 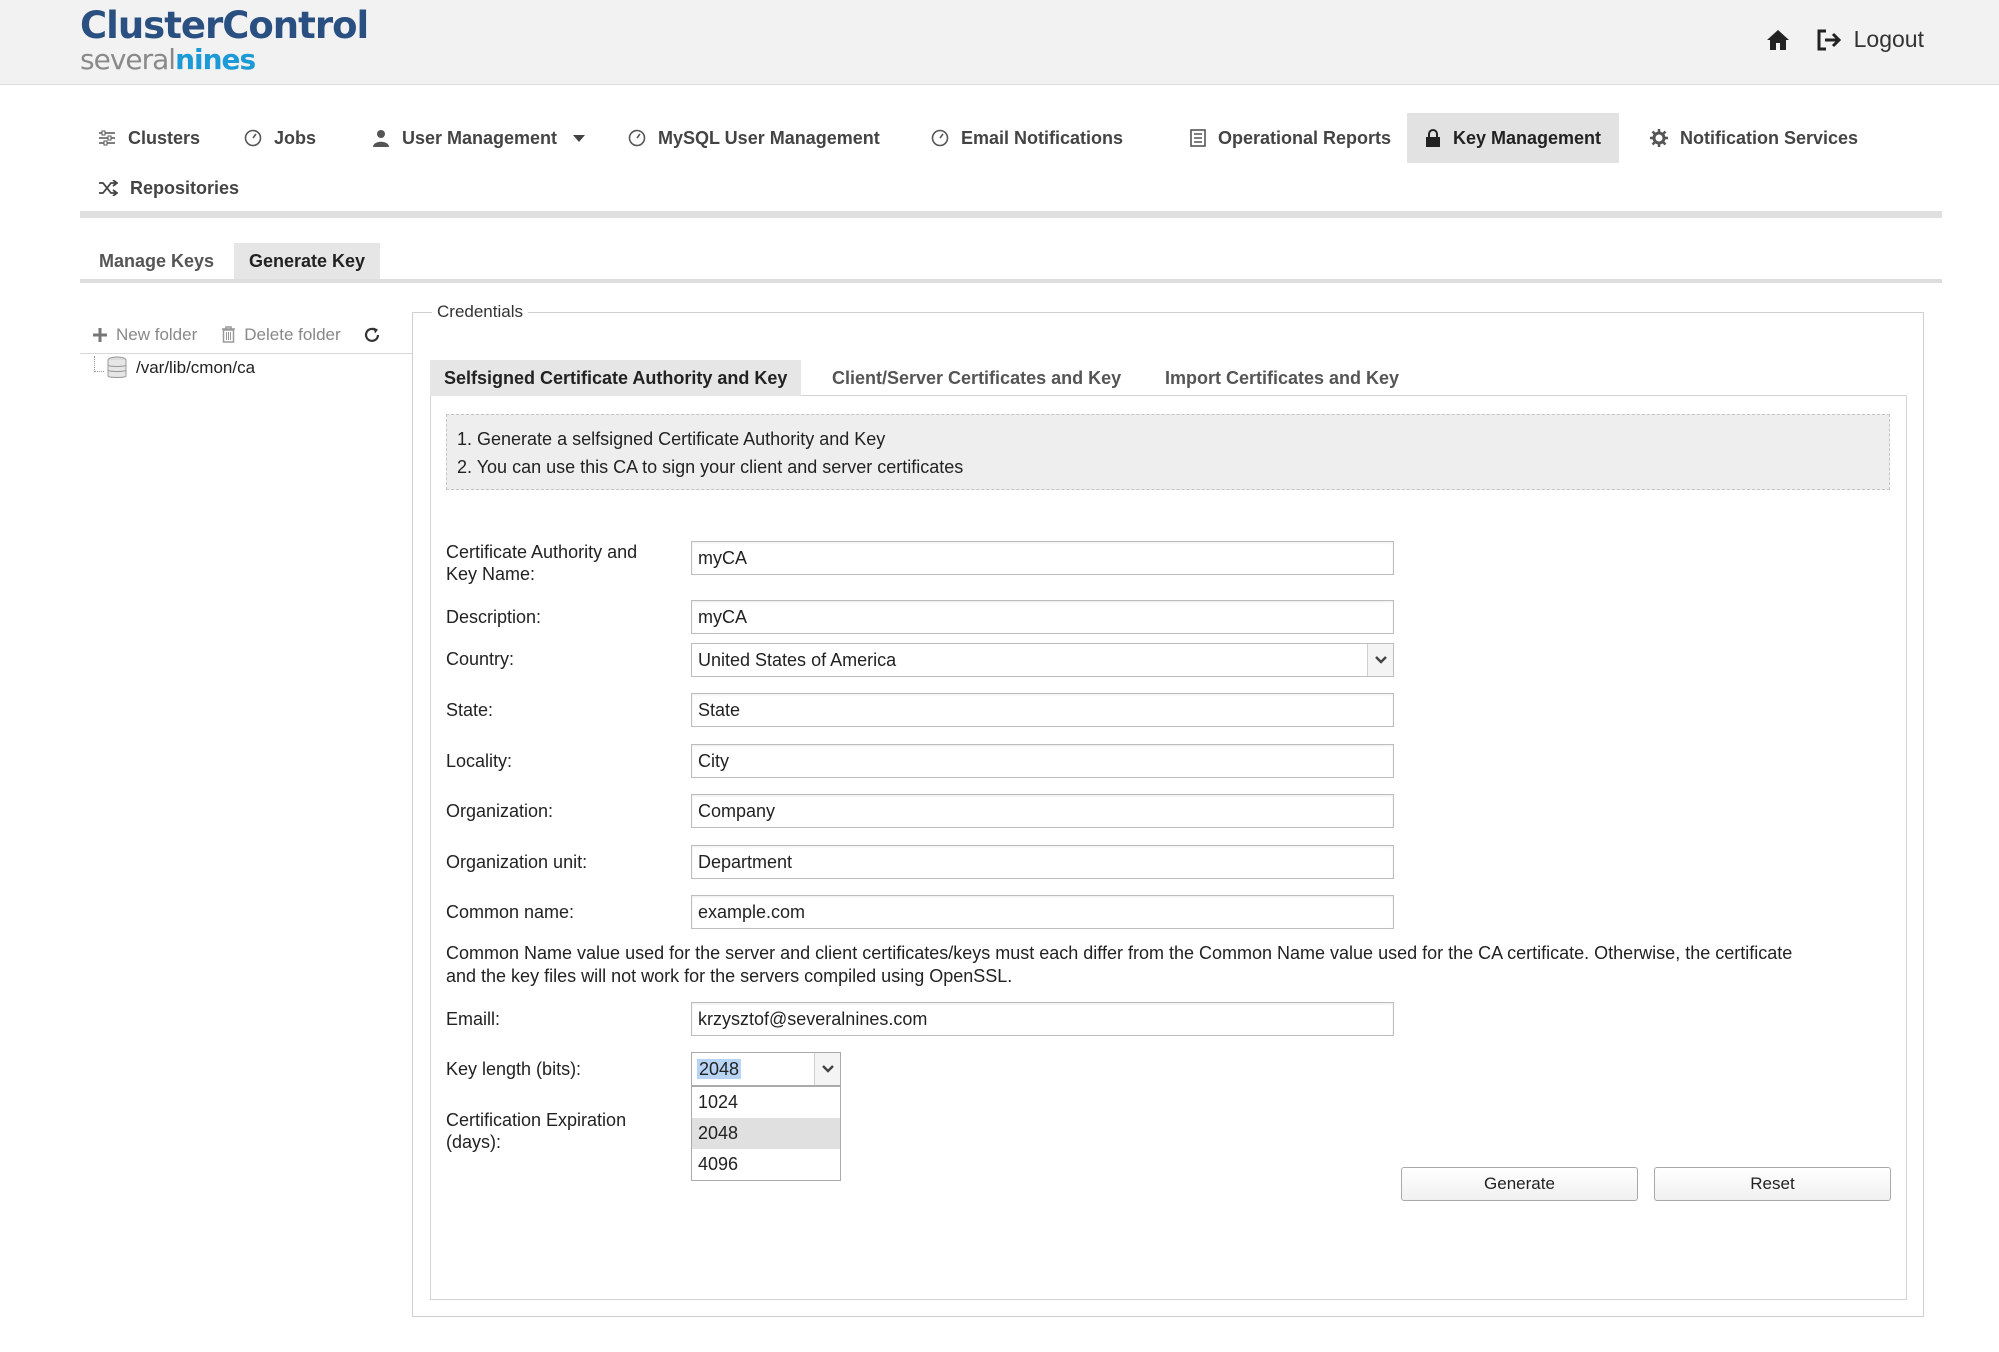 I want to click on nav-email-notifications: Email Notifications, so click(x=1027, y=138).